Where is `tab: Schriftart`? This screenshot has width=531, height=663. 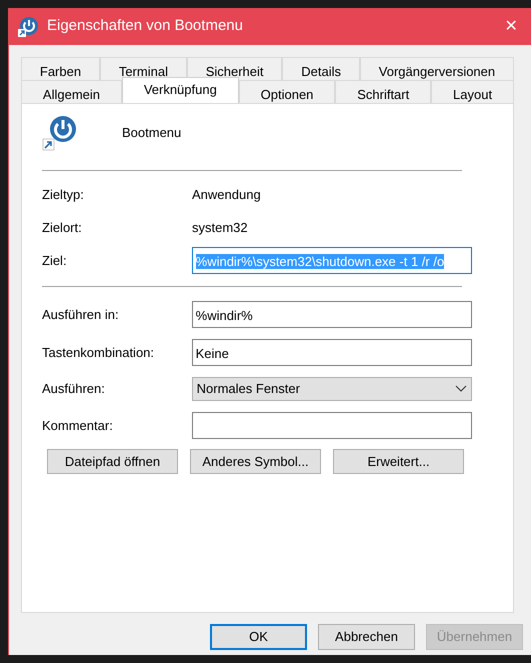 tab: Schriftart is located at coordinates (383, 91).